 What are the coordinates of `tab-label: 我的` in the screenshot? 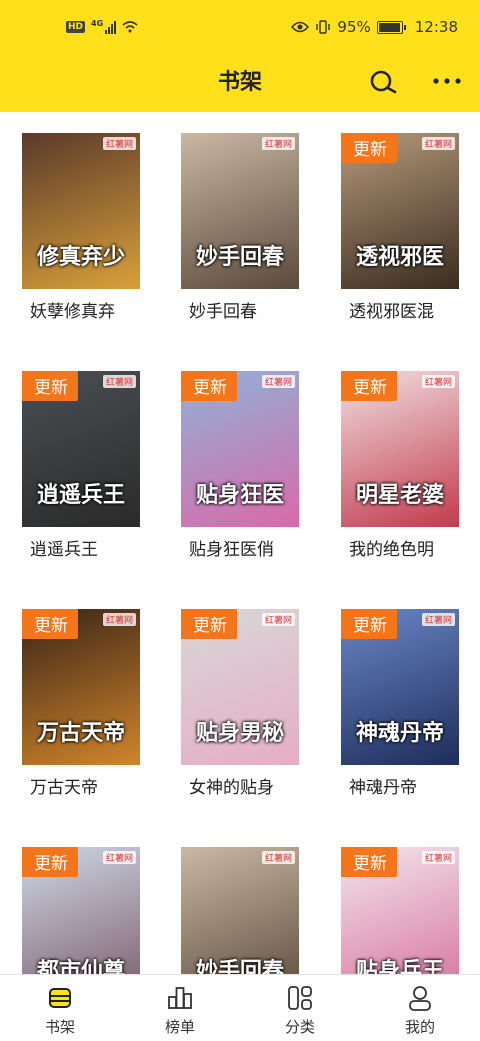 It's located at (419, 1027).